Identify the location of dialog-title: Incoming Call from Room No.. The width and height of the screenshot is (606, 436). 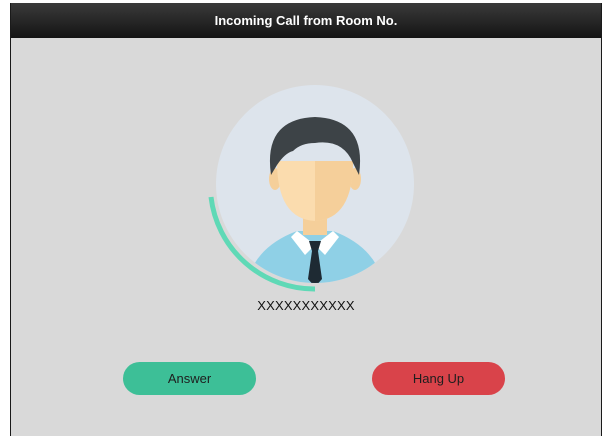
(306, 20).